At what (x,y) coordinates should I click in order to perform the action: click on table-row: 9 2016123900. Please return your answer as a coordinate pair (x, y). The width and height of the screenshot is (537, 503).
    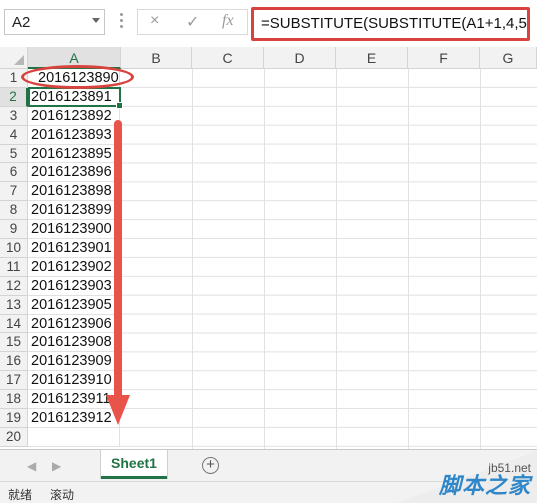
    Looking at the image, I should click on (268, 230).